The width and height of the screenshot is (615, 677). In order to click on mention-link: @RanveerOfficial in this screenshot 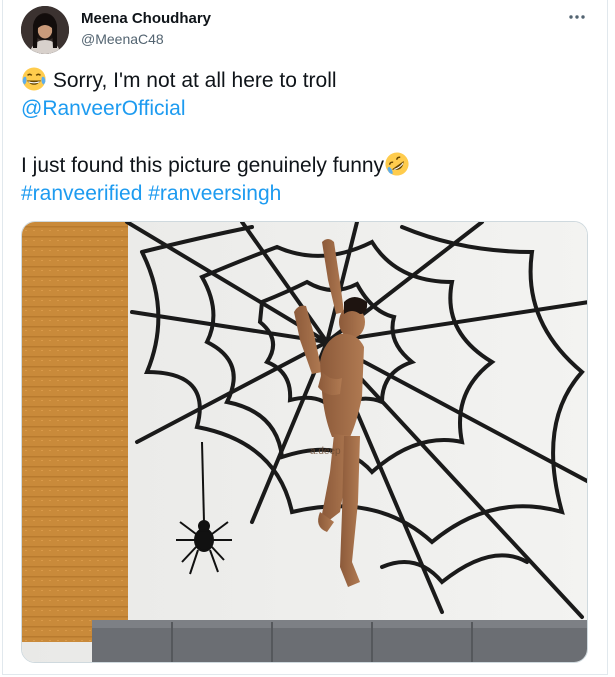, I will do `click(103, 108)`.